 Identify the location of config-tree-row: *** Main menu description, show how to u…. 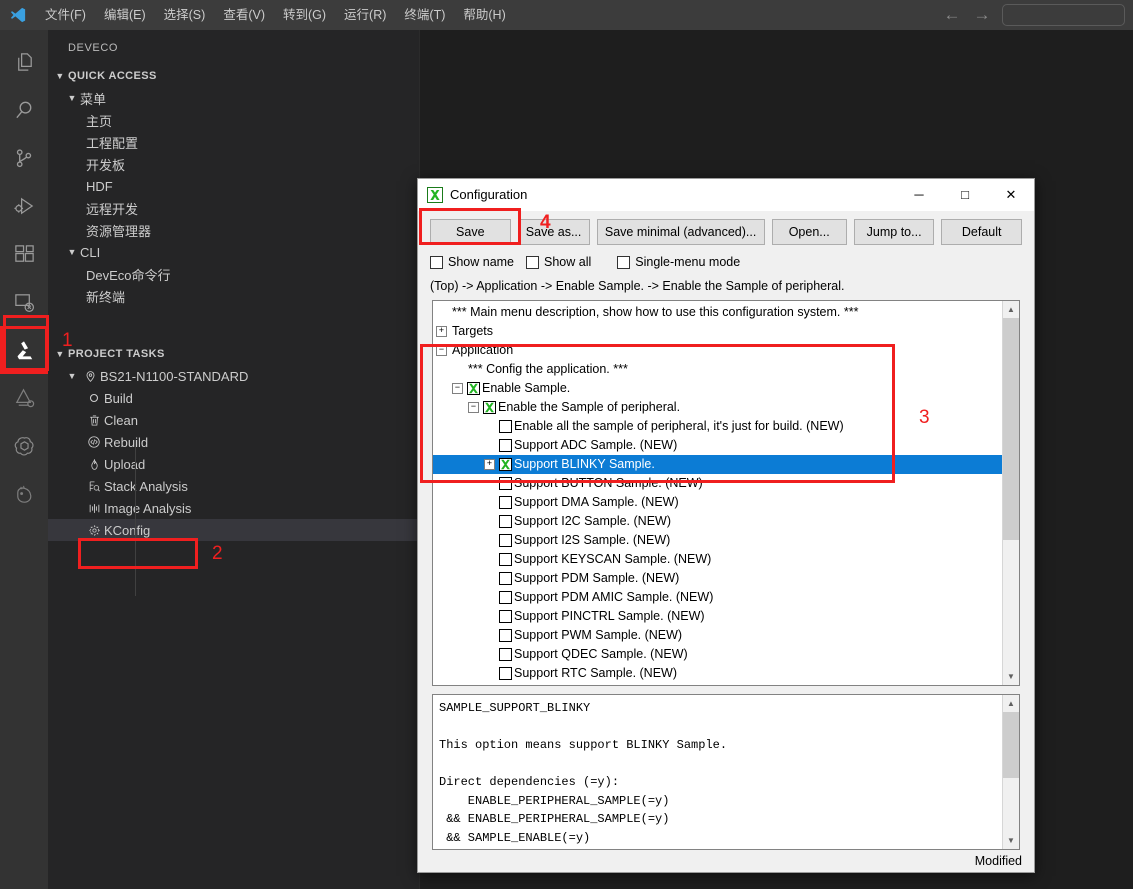
(717, 312).